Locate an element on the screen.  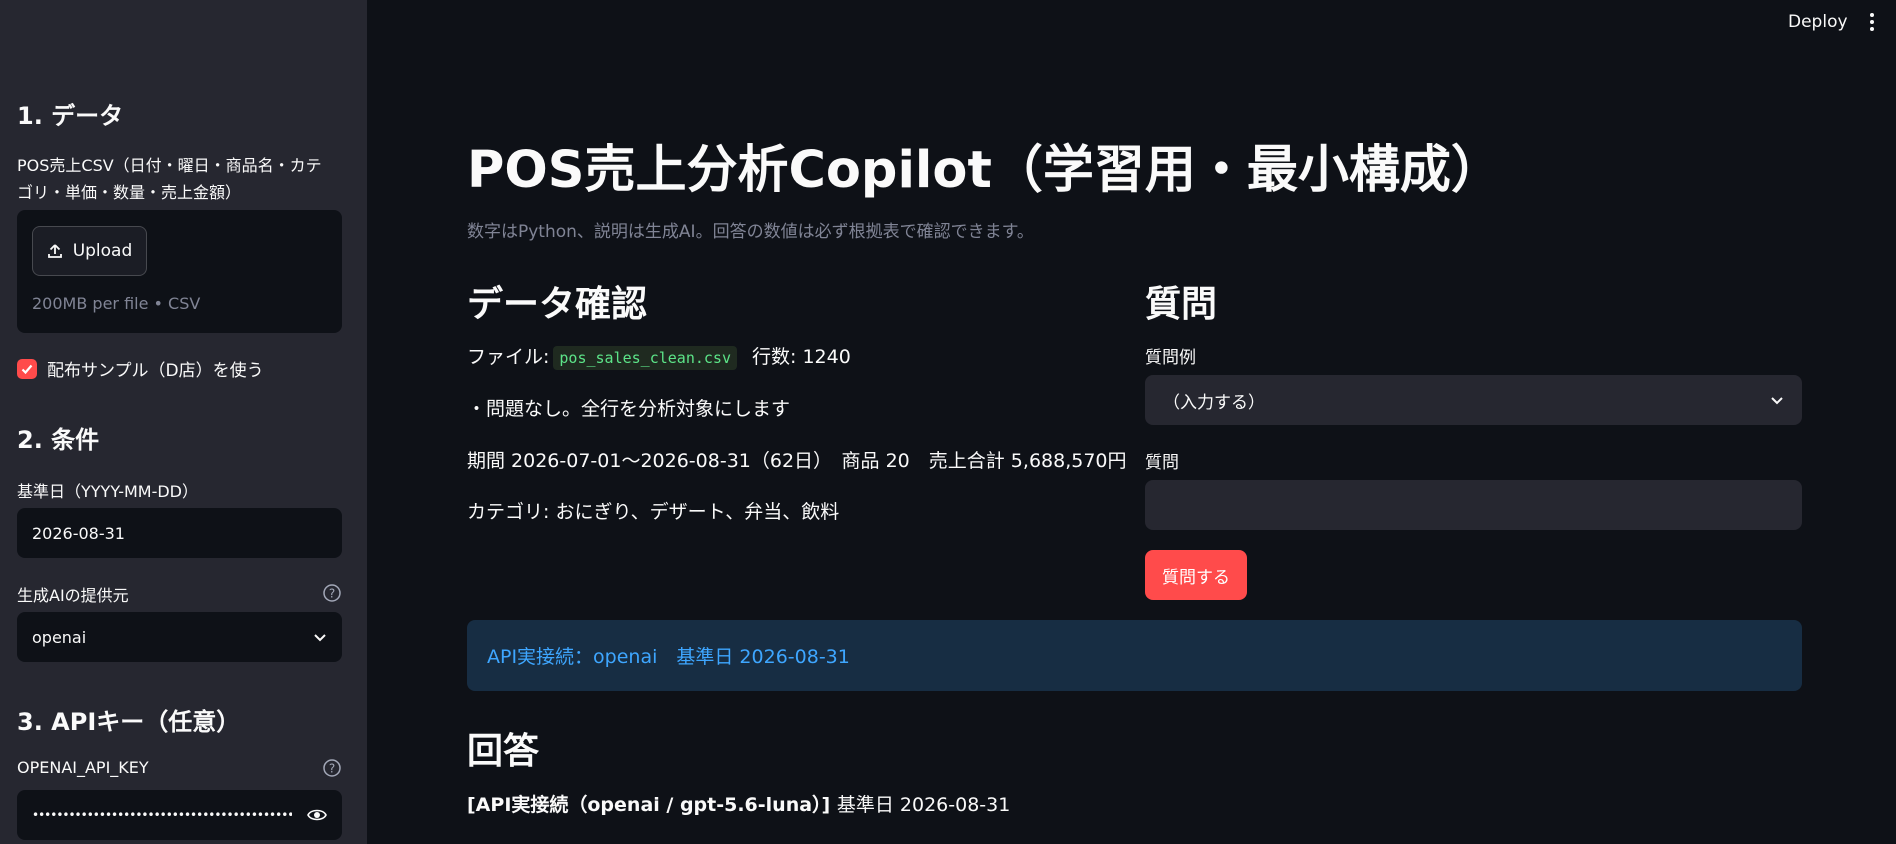
sample-checkbox-row: 配布サンプル（D店）を使う is located at coordinates (140, 368).